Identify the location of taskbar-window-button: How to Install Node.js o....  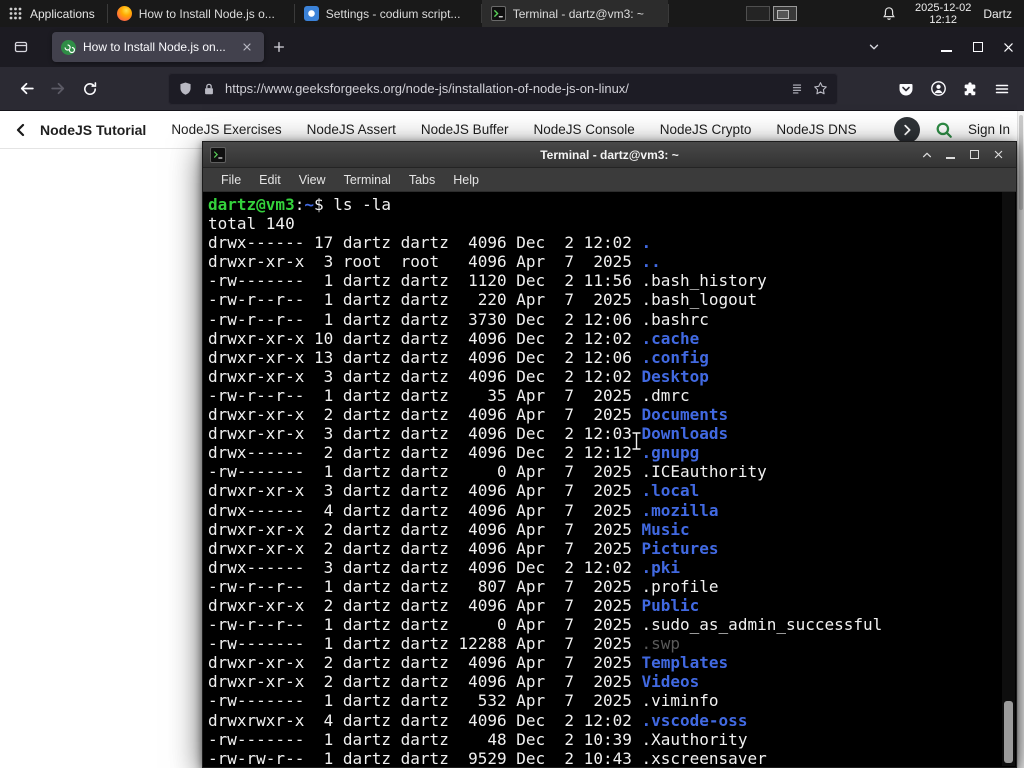
(201, 13).